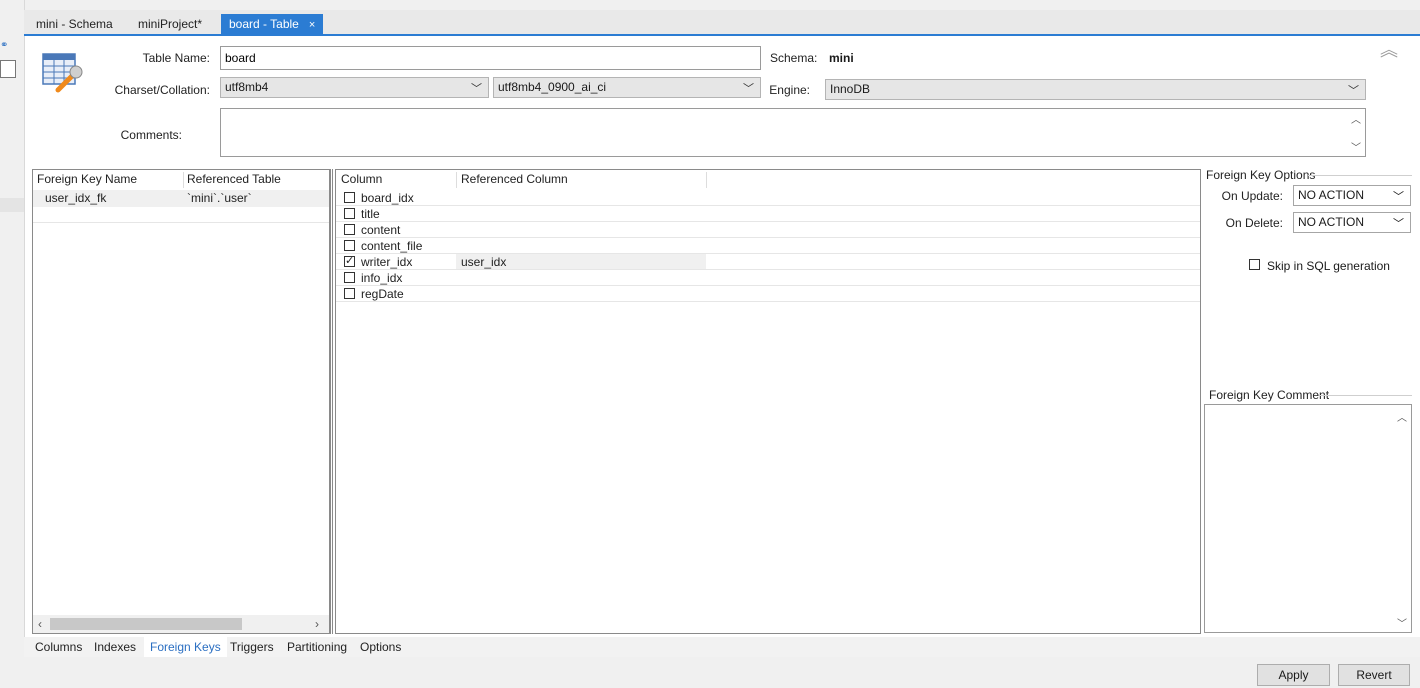  What do you see at coordinates (1254, 264) in the screenshot?
I see `skip-sql-checkbox` at bounding box center [1254, 264].